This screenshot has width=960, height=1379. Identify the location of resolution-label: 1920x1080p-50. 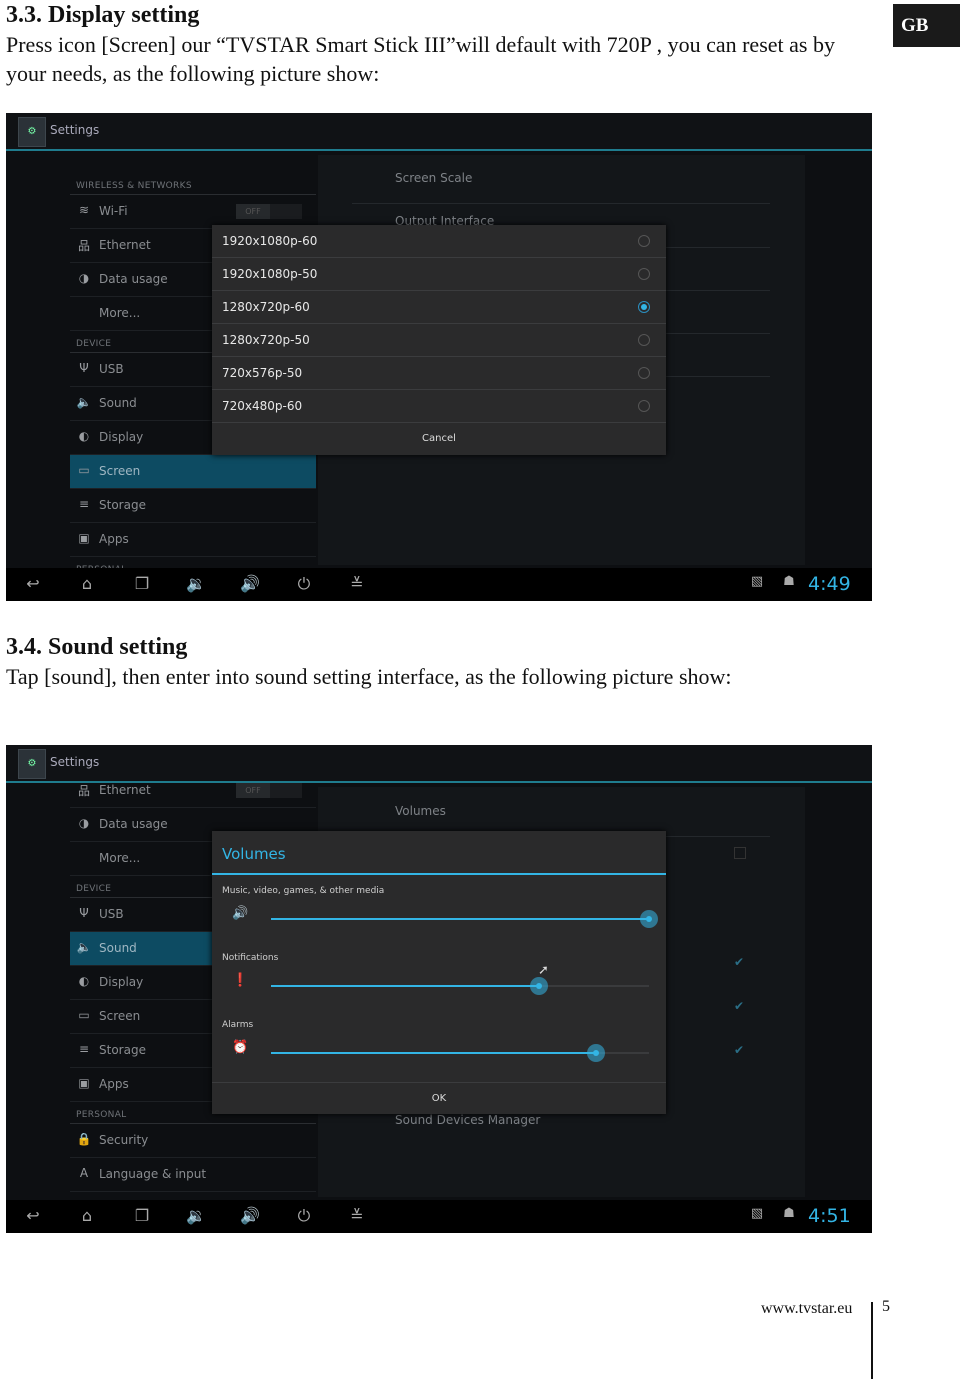
(270, 274).